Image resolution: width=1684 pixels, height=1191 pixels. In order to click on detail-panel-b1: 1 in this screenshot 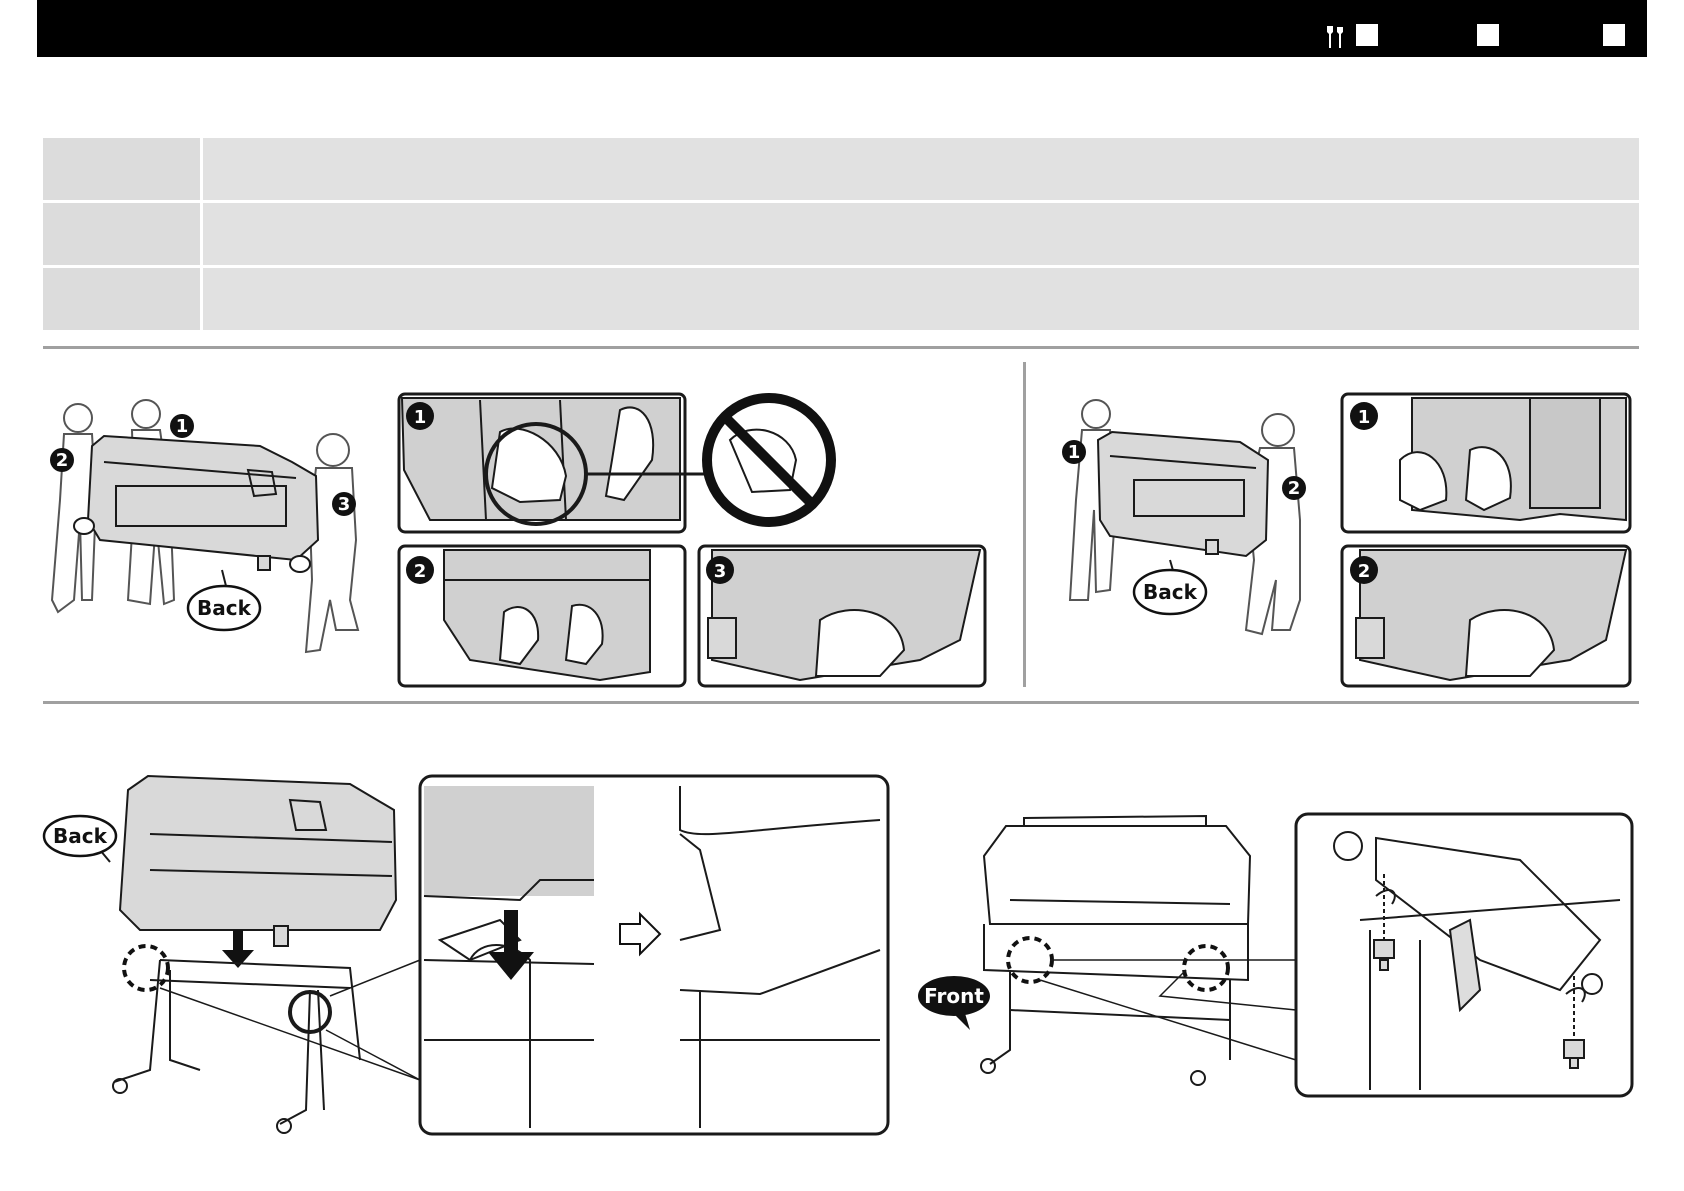, I will do `click(1486, 463)`.